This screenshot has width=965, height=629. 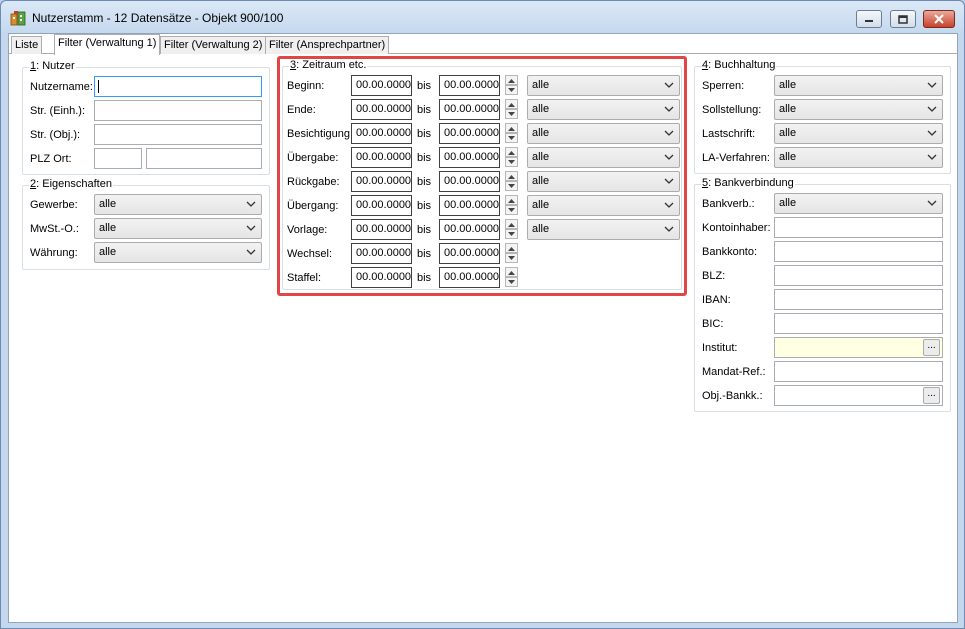 What do you see at coordinates (178, 252) in the screenshot?
I see `waehrung-select: alle` at bounding box center [178, 252].